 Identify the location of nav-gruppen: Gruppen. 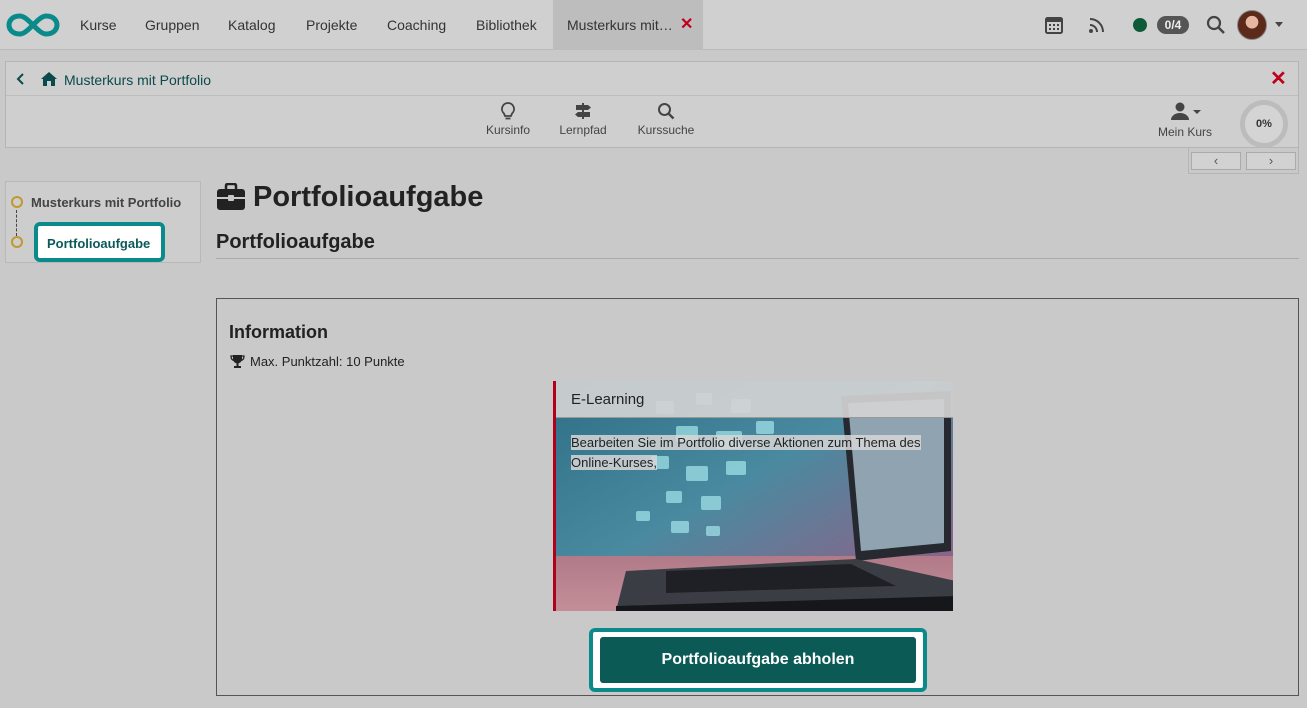
(172, 25).